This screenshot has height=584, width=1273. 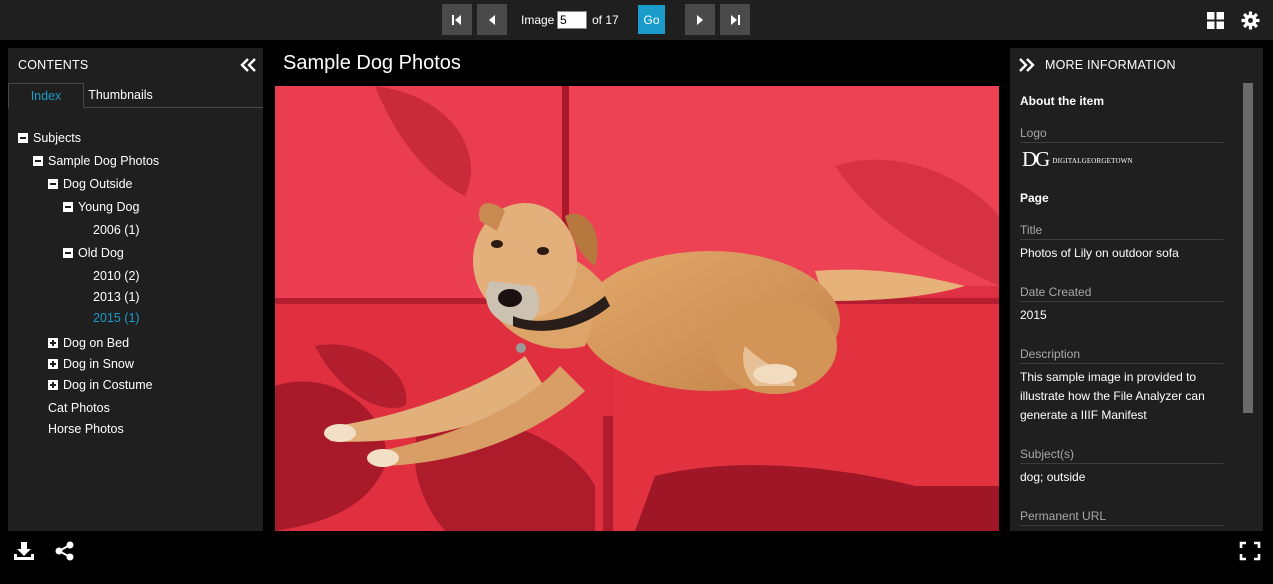 I want to click on tree-item-old-dog: Old Dog, so click(x=93, y=253).